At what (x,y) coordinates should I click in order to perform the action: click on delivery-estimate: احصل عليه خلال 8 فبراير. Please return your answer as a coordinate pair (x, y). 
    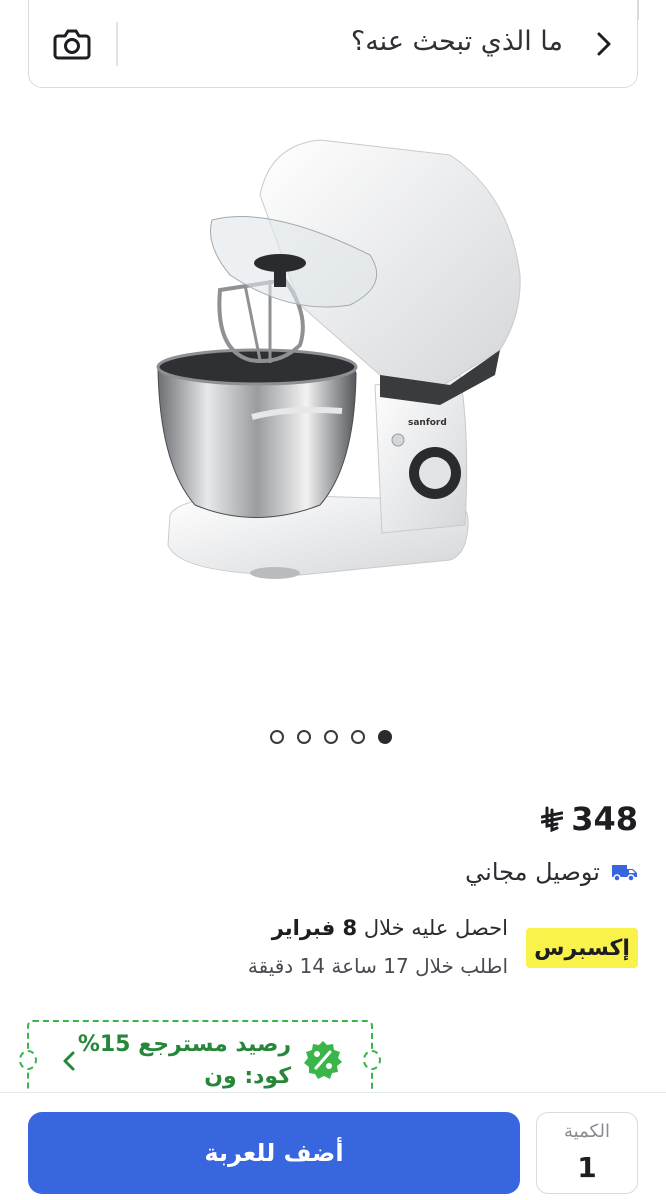
    Looking at the image, I should click on (390, 928).